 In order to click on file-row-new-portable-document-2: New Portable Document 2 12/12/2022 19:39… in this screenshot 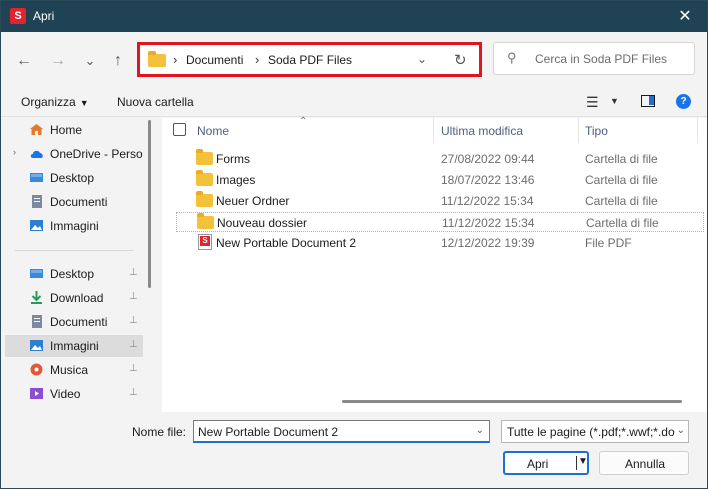, I will do `click(440, 243)`.